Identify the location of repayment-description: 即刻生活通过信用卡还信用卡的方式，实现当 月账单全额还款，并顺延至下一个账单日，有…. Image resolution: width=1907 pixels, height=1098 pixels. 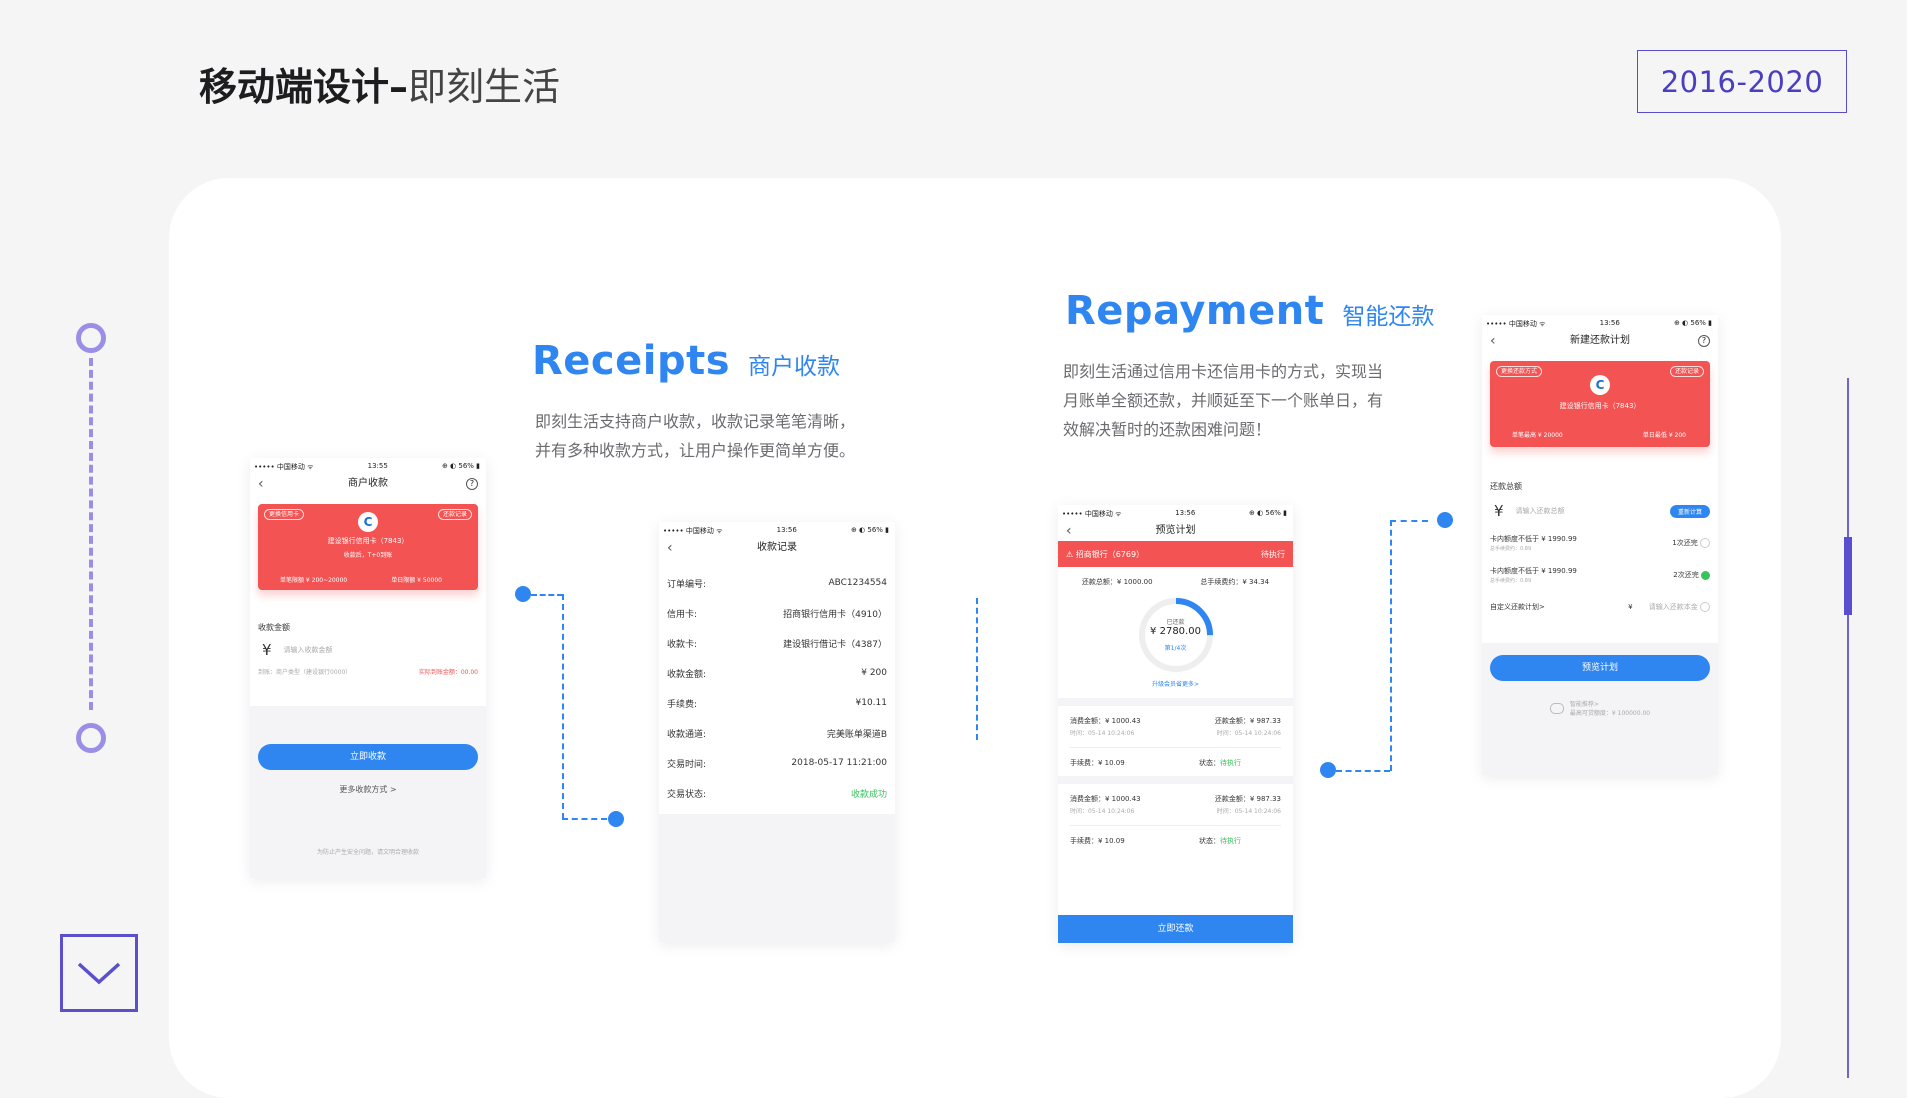
(1223, 400).